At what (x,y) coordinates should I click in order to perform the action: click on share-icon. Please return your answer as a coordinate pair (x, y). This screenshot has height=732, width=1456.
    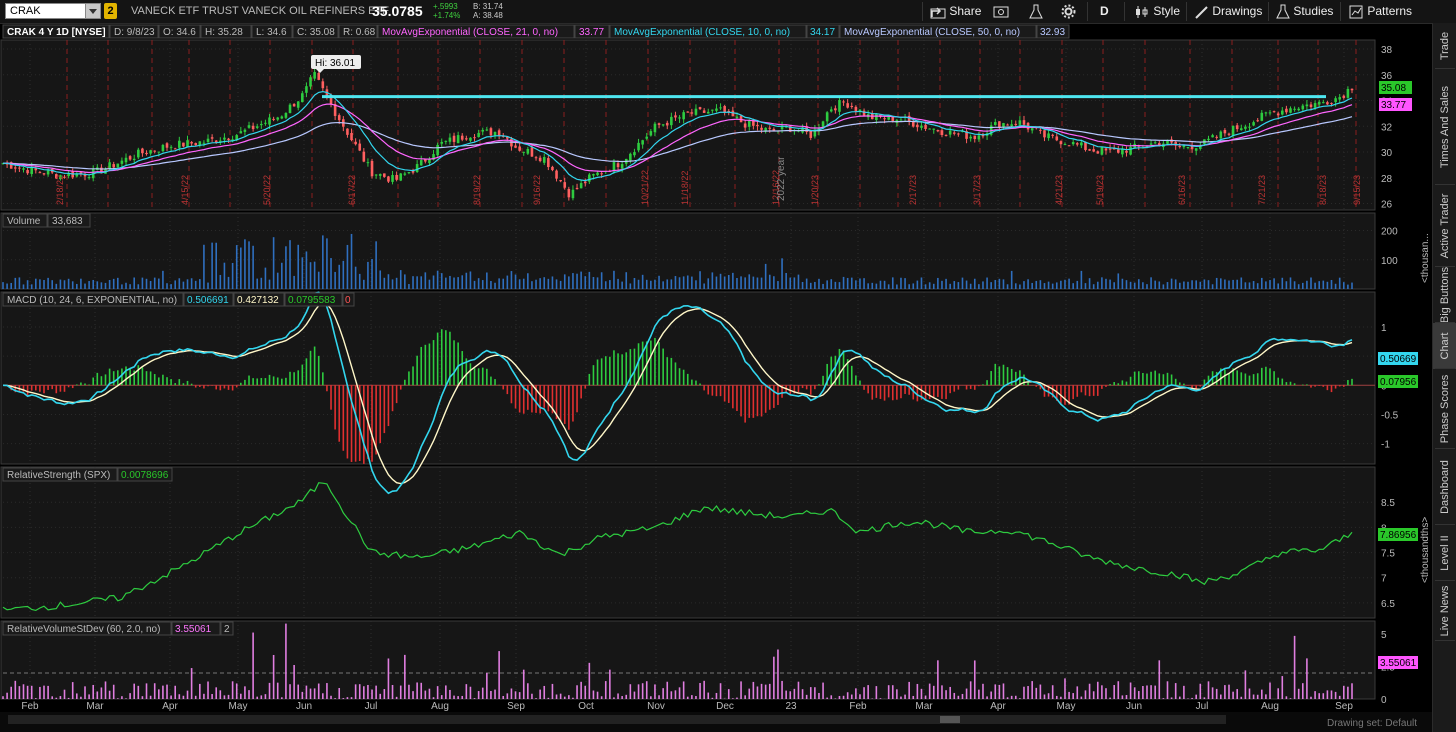
    Looking at the image, I should click on (938, 13).